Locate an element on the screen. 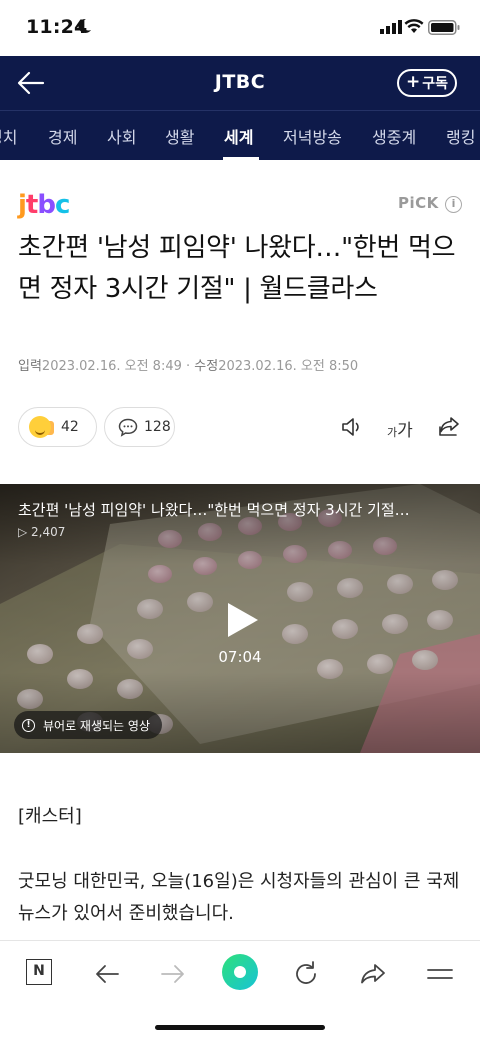 The image size is (480, 1039). plus-icon: + is located at coordinates (413, 81).